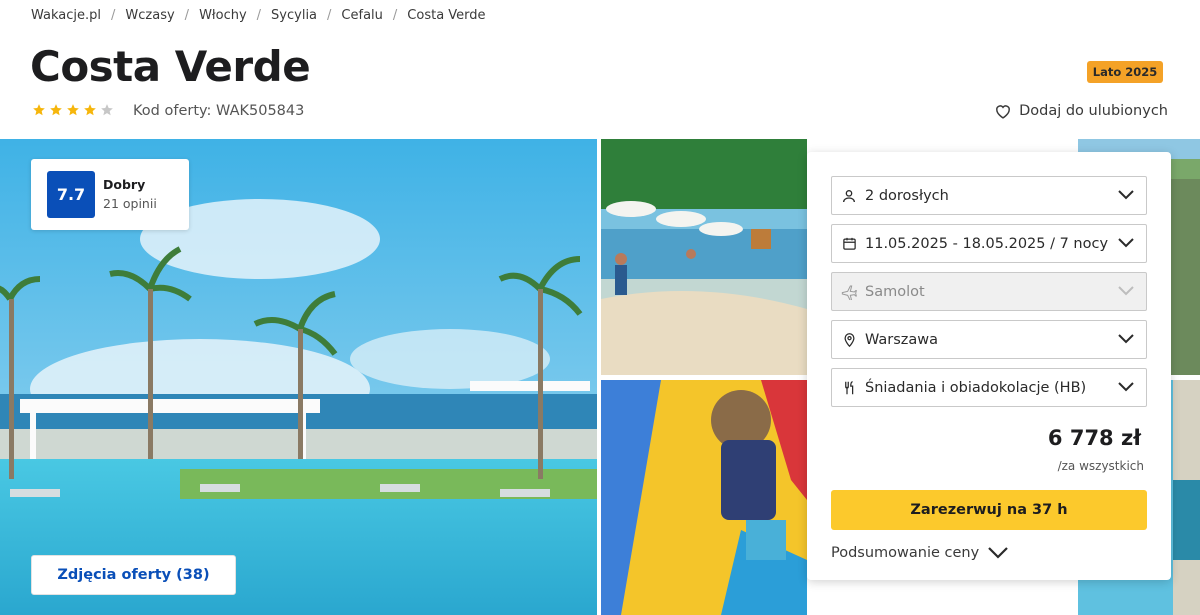 The width and height of the screenshot is (1200, 615). Describe the element at coordinates (849, 244) in the screenshot. I see `calendar-icon` at that location.